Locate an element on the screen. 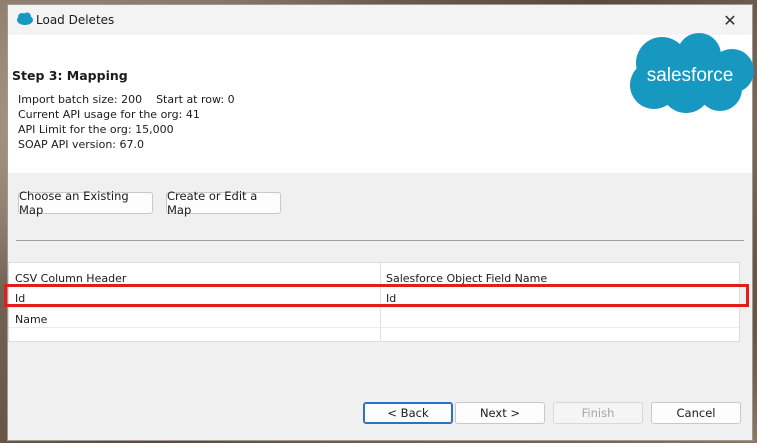 This screenshot has width=757, height=443. finish-button: Finish is located at coordinates (598, 413).